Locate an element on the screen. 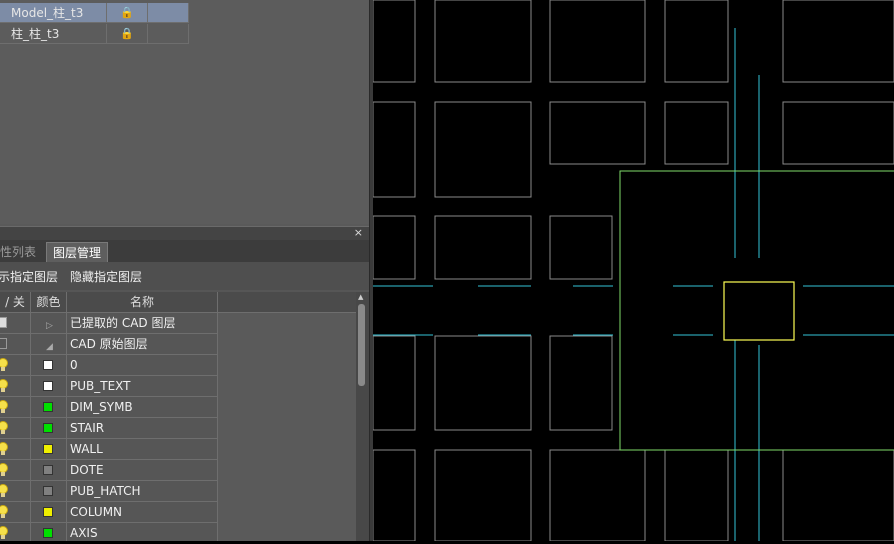 The image size is (894, 544). layer-row: COLUMN is located at coordinates (109, 512).